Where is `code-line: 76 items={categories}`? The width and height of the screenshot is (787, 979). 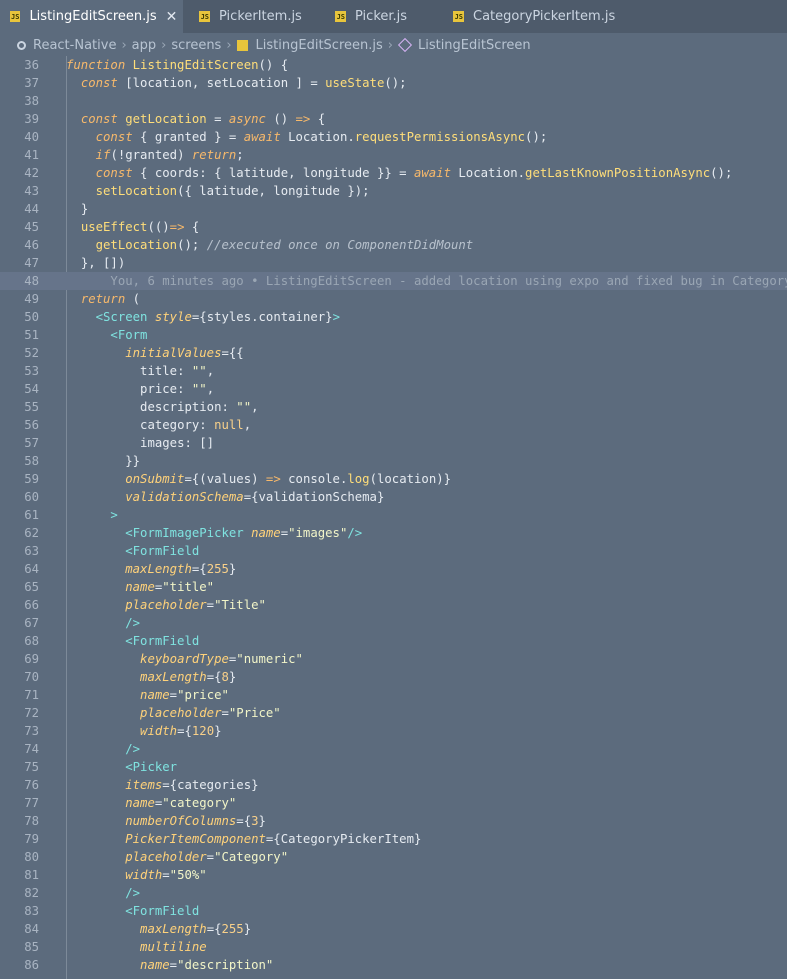
code-line: 76 items={categories} is located at coordinates (393, 785).